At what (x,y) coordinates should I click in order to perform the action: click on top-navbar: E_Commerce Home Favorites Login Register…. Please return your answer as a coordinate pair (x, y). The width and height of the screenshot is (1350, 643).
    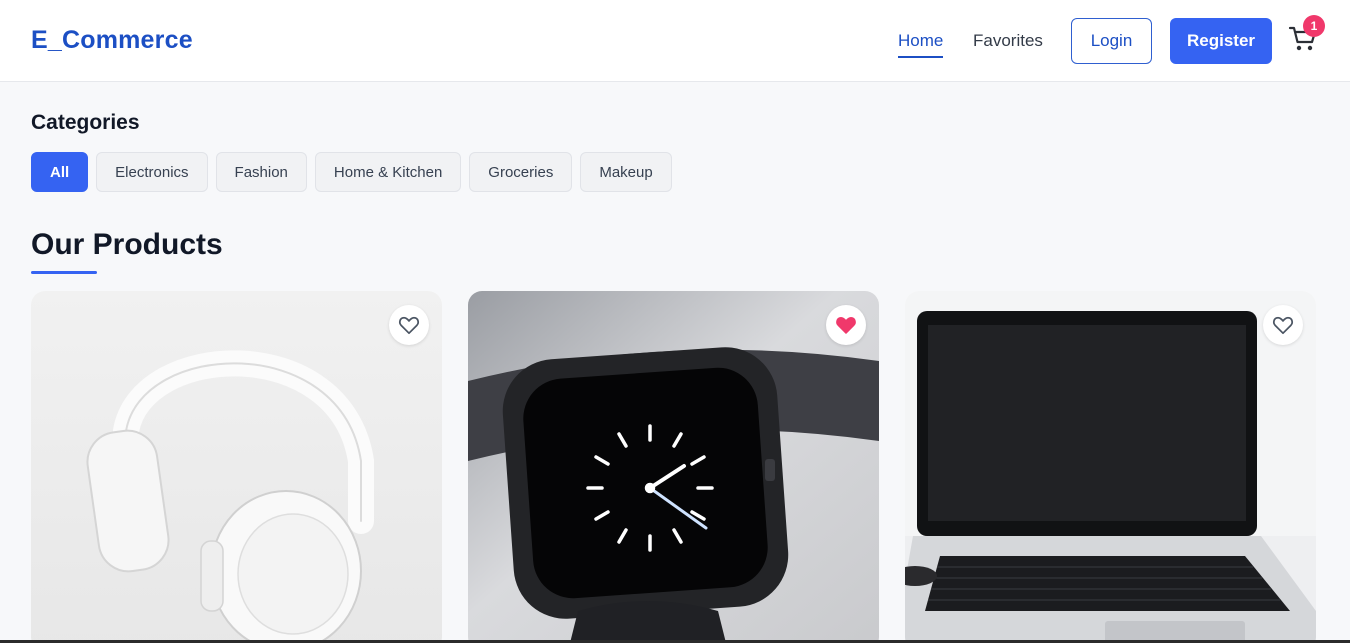
    Looking at the image, I should click on (675, 41).